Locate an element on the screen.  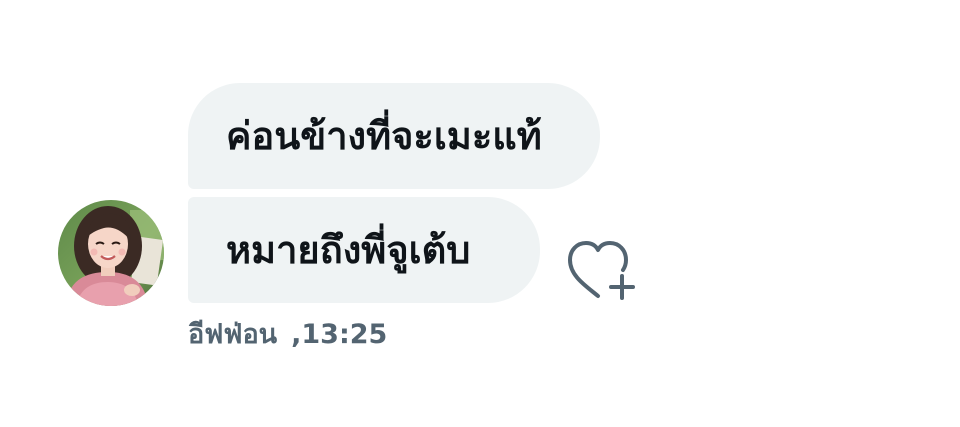
message-text: หมายถึงพี่จูเต้บ is located at coordinates (348, 250).